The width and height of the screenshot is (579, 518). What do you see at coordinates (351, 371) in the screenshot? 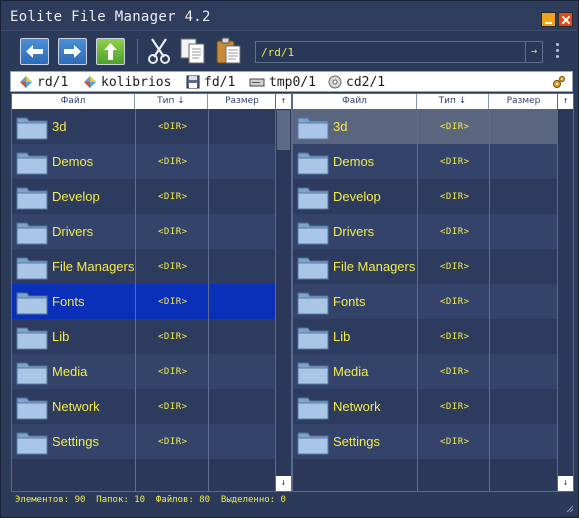
I see `file-name: Media` at bounding box center [351, 371].